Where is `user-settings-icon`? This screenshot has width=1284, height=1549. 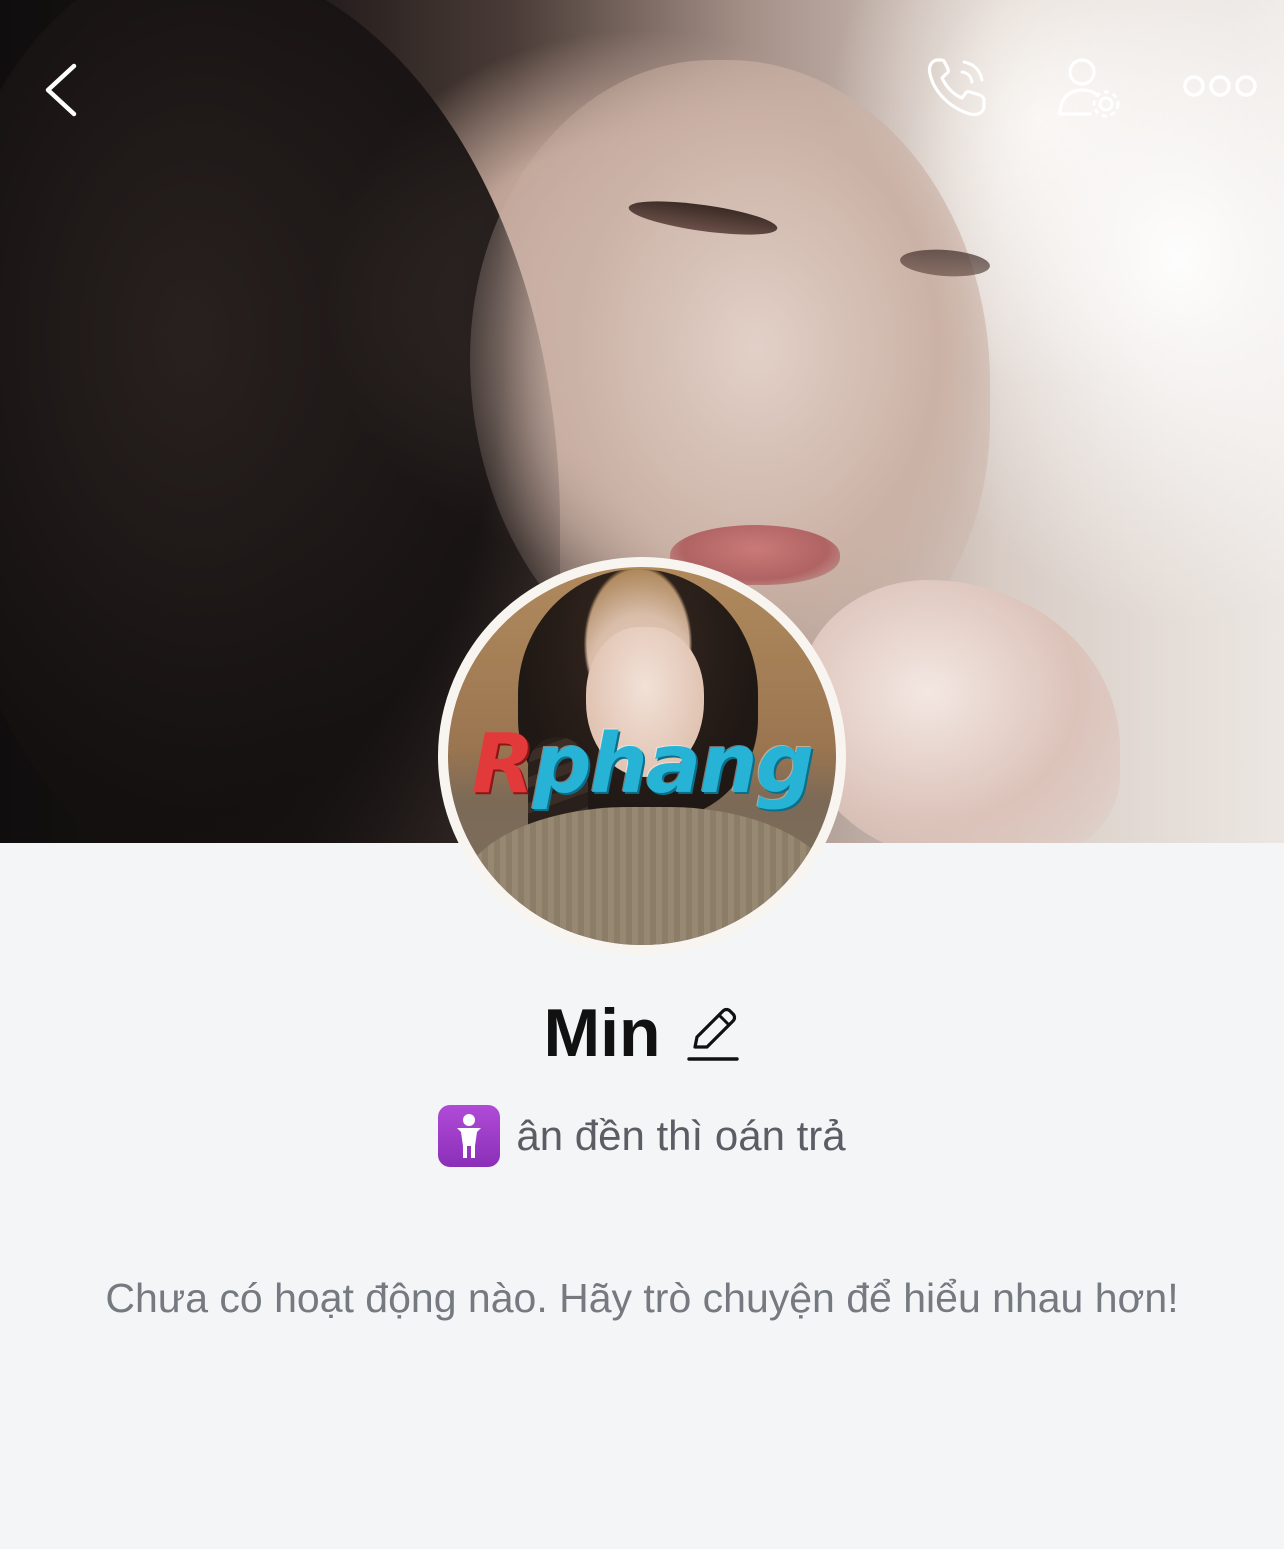 user-settings-icon is located at coordinates (1089, 88).